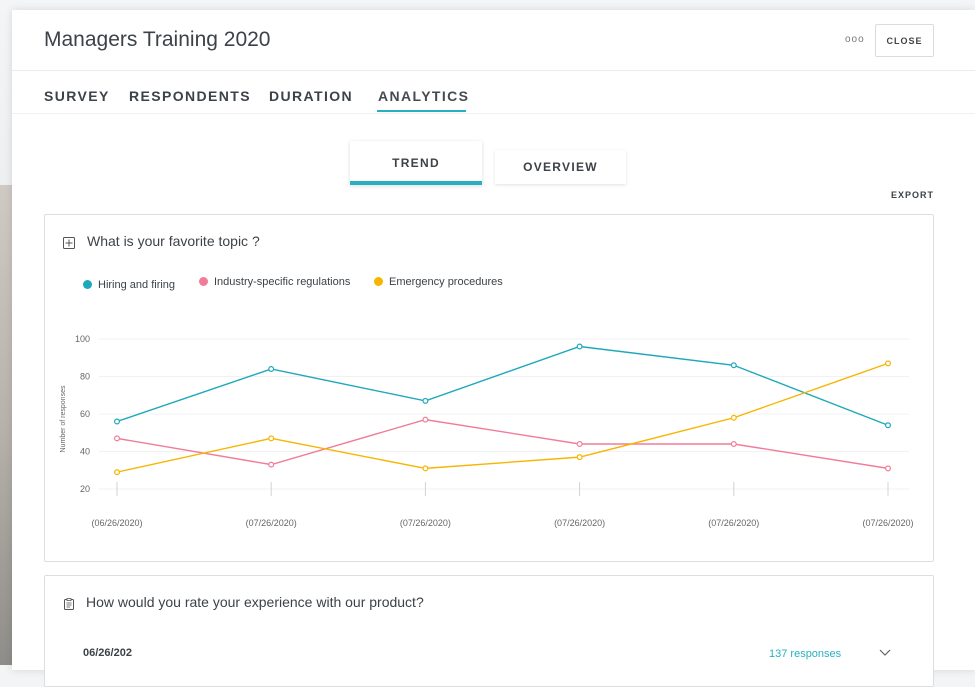 This screenshot has height=687, width=975. I want to click on trend-label: TREND, so click(416, 163).